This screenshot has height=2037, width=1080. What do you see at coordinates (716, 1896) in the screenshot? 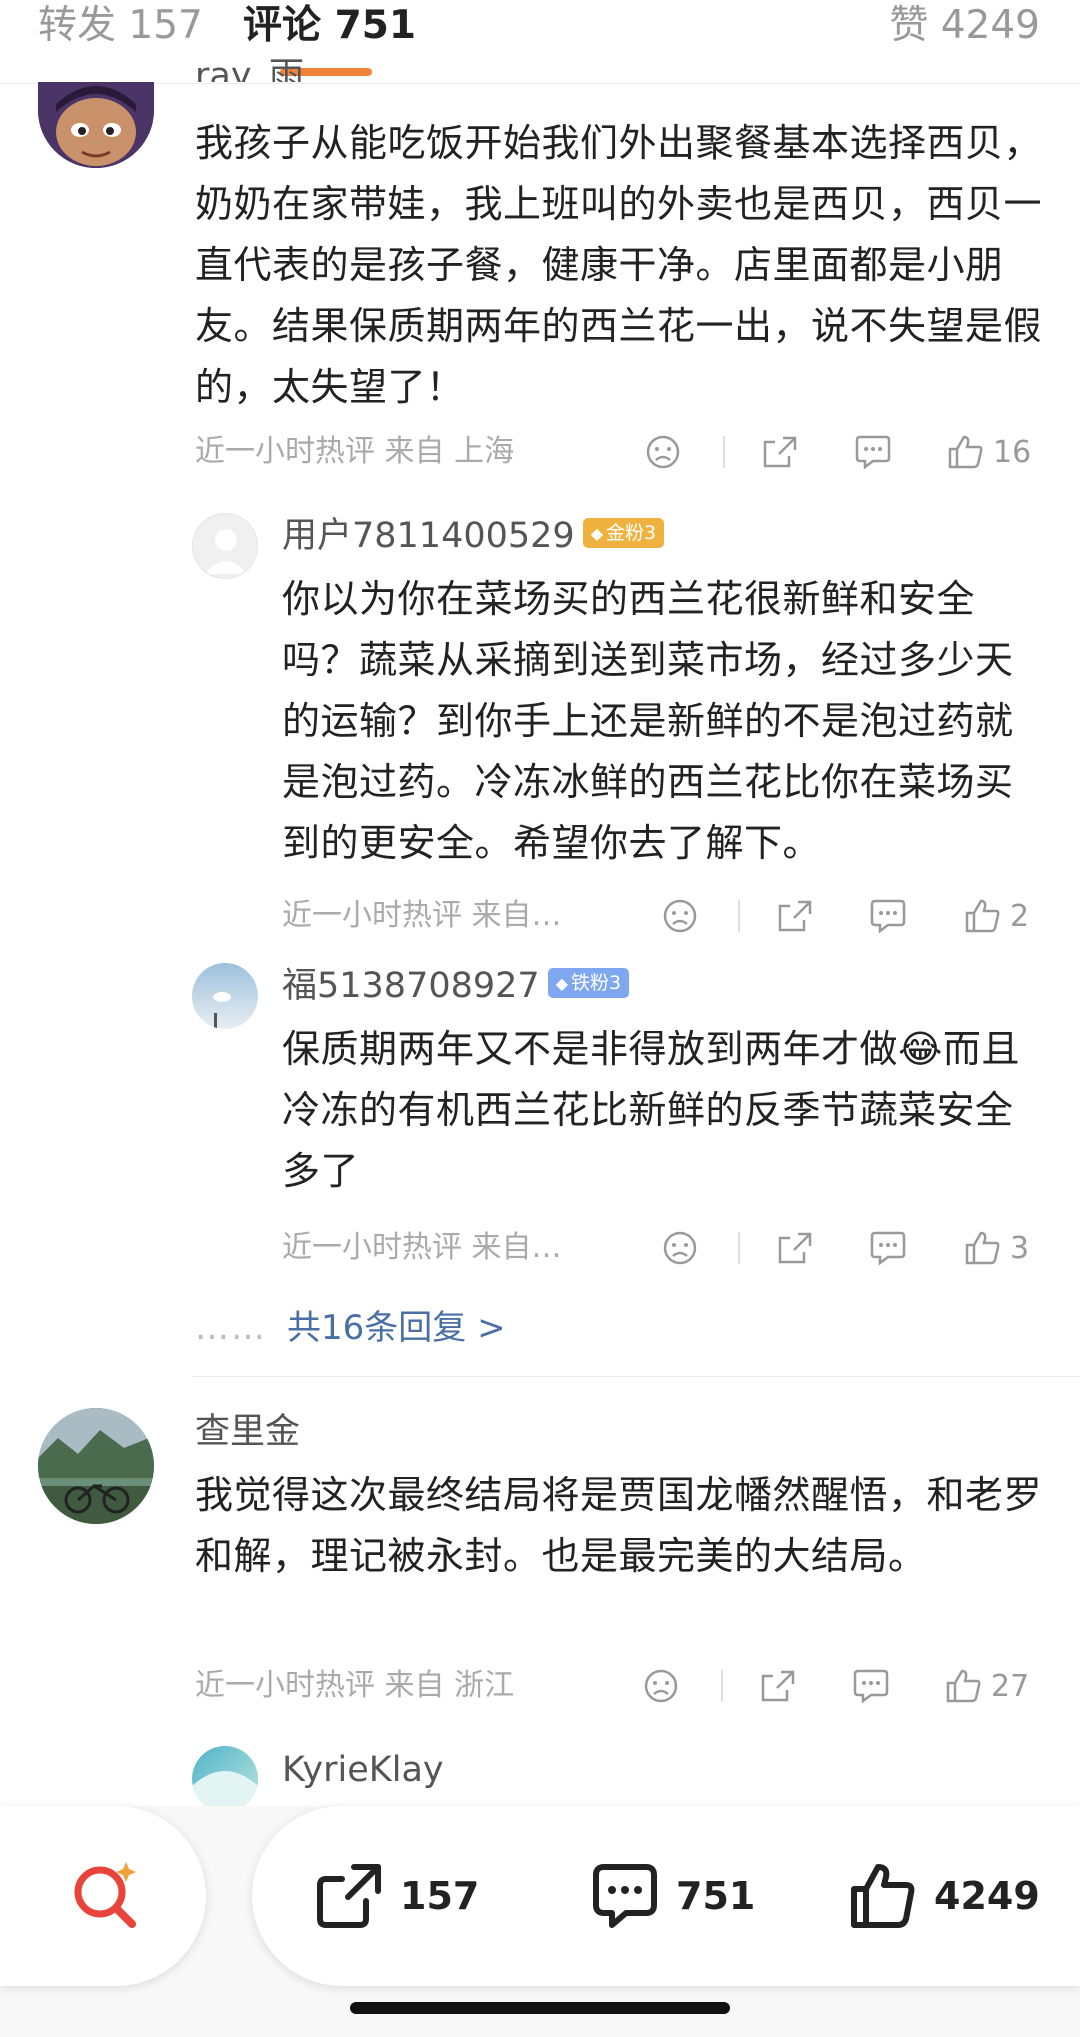
I see `comment-count: 751` at bounding box center [716, 1896].